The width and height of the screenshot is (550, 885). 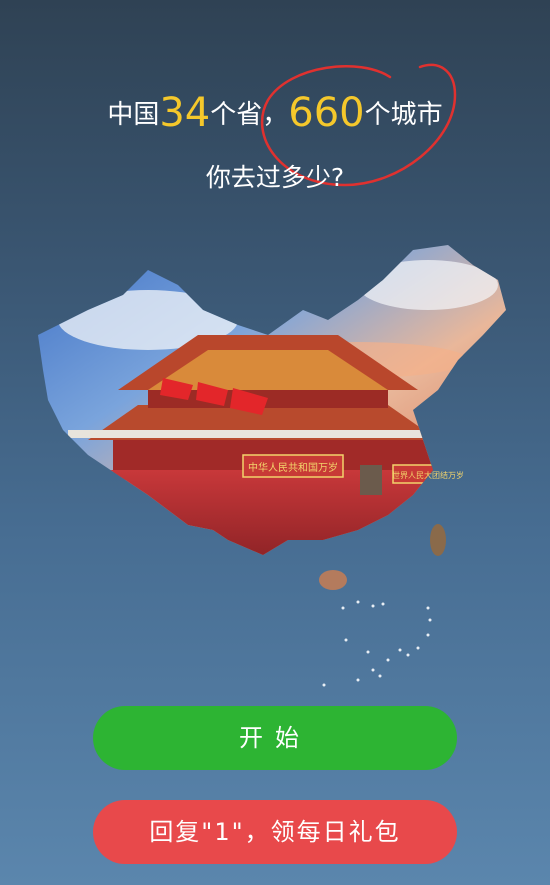 I want to click on banner-right: 世界人民大团结万岁, so click(x=428, y=475).